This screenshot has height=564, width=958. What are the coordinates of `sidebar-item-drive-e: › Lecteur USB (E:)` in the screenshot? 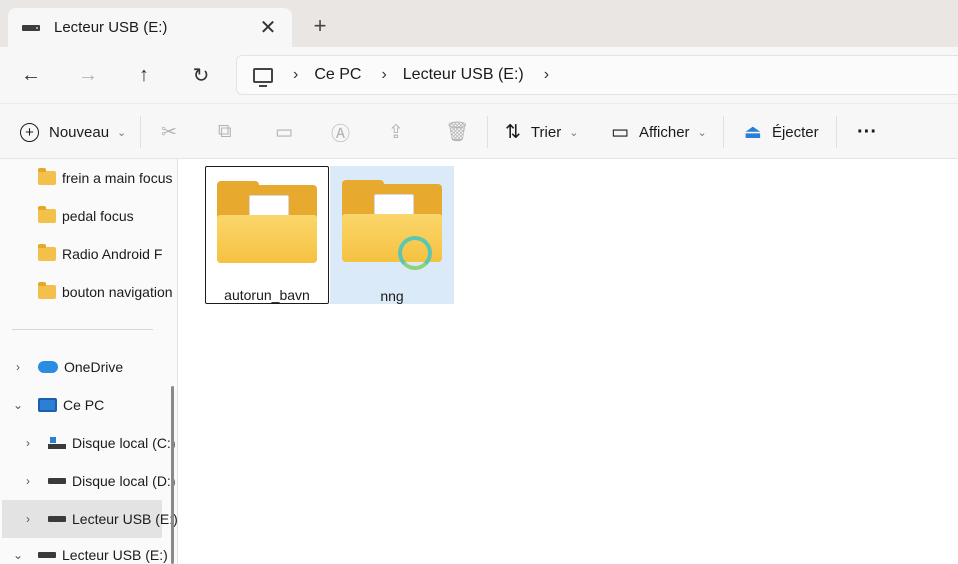 It's located at (89, 519).